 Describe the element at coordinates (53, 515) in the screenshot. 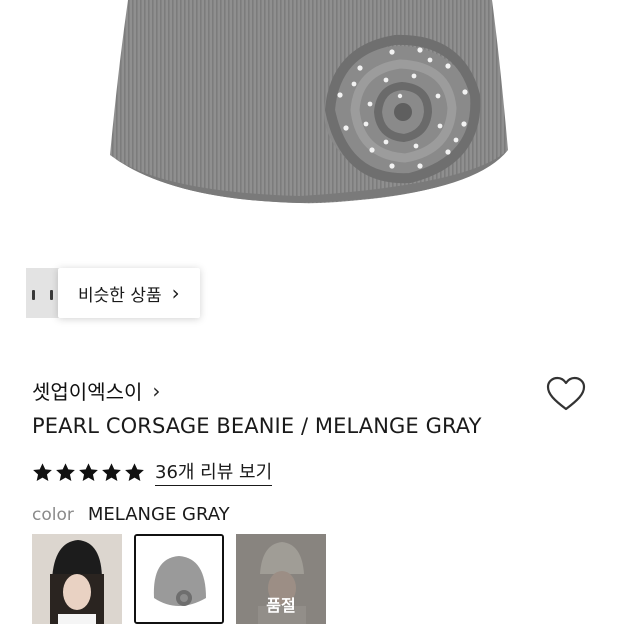

I see `color-label: color` at that location.